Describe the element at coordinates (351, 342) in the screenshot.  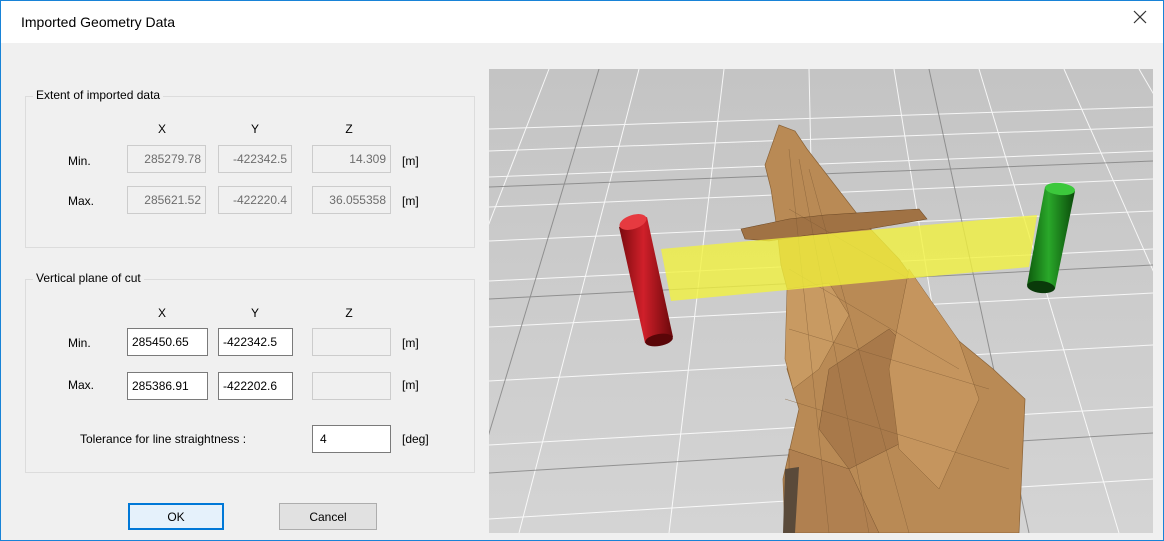
I see `plane-min-z-field` at that location.